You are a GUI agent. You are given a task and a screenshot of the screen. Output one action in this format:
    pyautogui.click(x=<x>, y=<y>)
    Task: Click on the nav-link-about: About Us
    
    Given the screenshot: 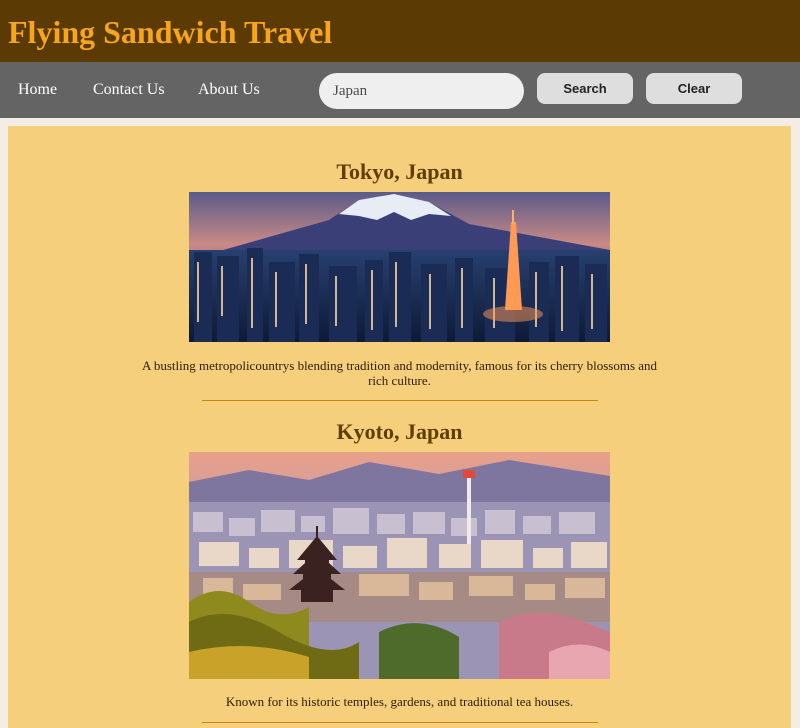 What is the action you would take?
    pyautogui.click(x=229, y=90)
    